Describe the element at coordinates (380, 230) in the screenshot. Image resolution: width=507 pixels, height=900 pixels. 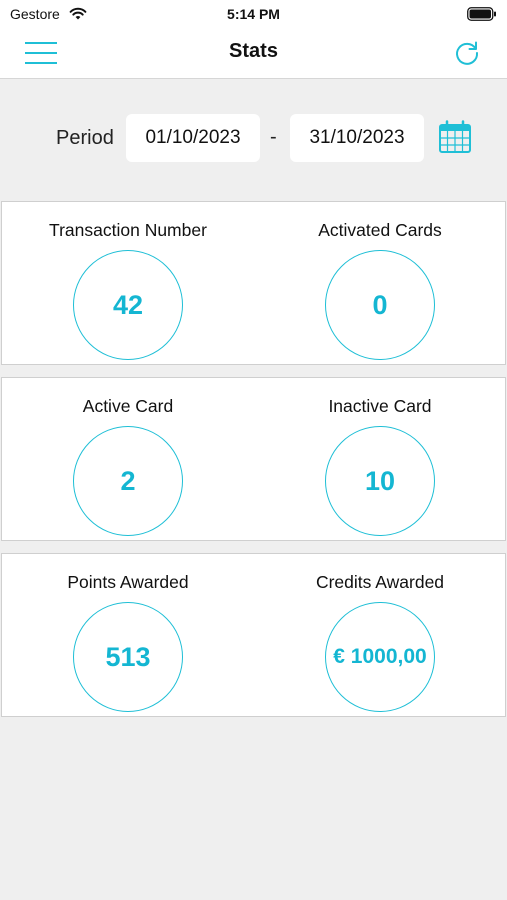
I see `stat-label: Activated Cards` at that location.